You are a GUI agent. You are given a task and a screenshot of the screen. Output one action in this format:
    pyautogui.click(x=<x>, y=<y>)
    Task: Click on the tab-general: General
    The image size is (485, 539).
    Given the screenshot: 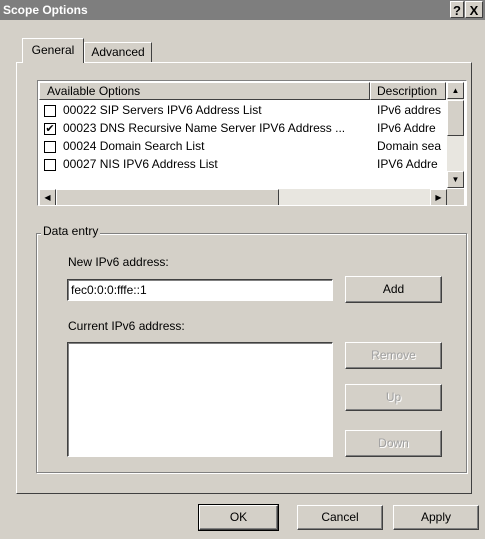 What is the action you would take?
    pyautogui.click(x=53, y=50)
    